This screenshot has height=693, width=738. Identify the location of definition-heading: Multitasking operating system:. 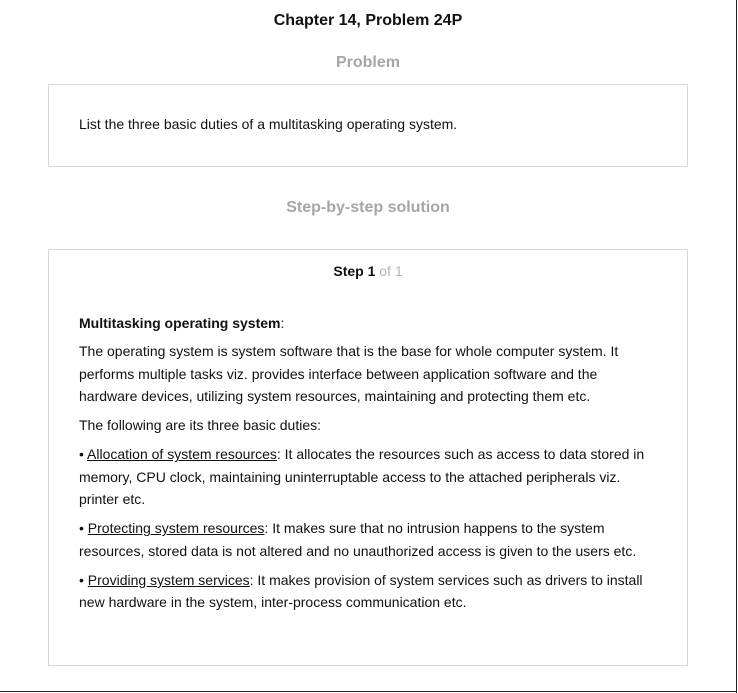
(369, 323).